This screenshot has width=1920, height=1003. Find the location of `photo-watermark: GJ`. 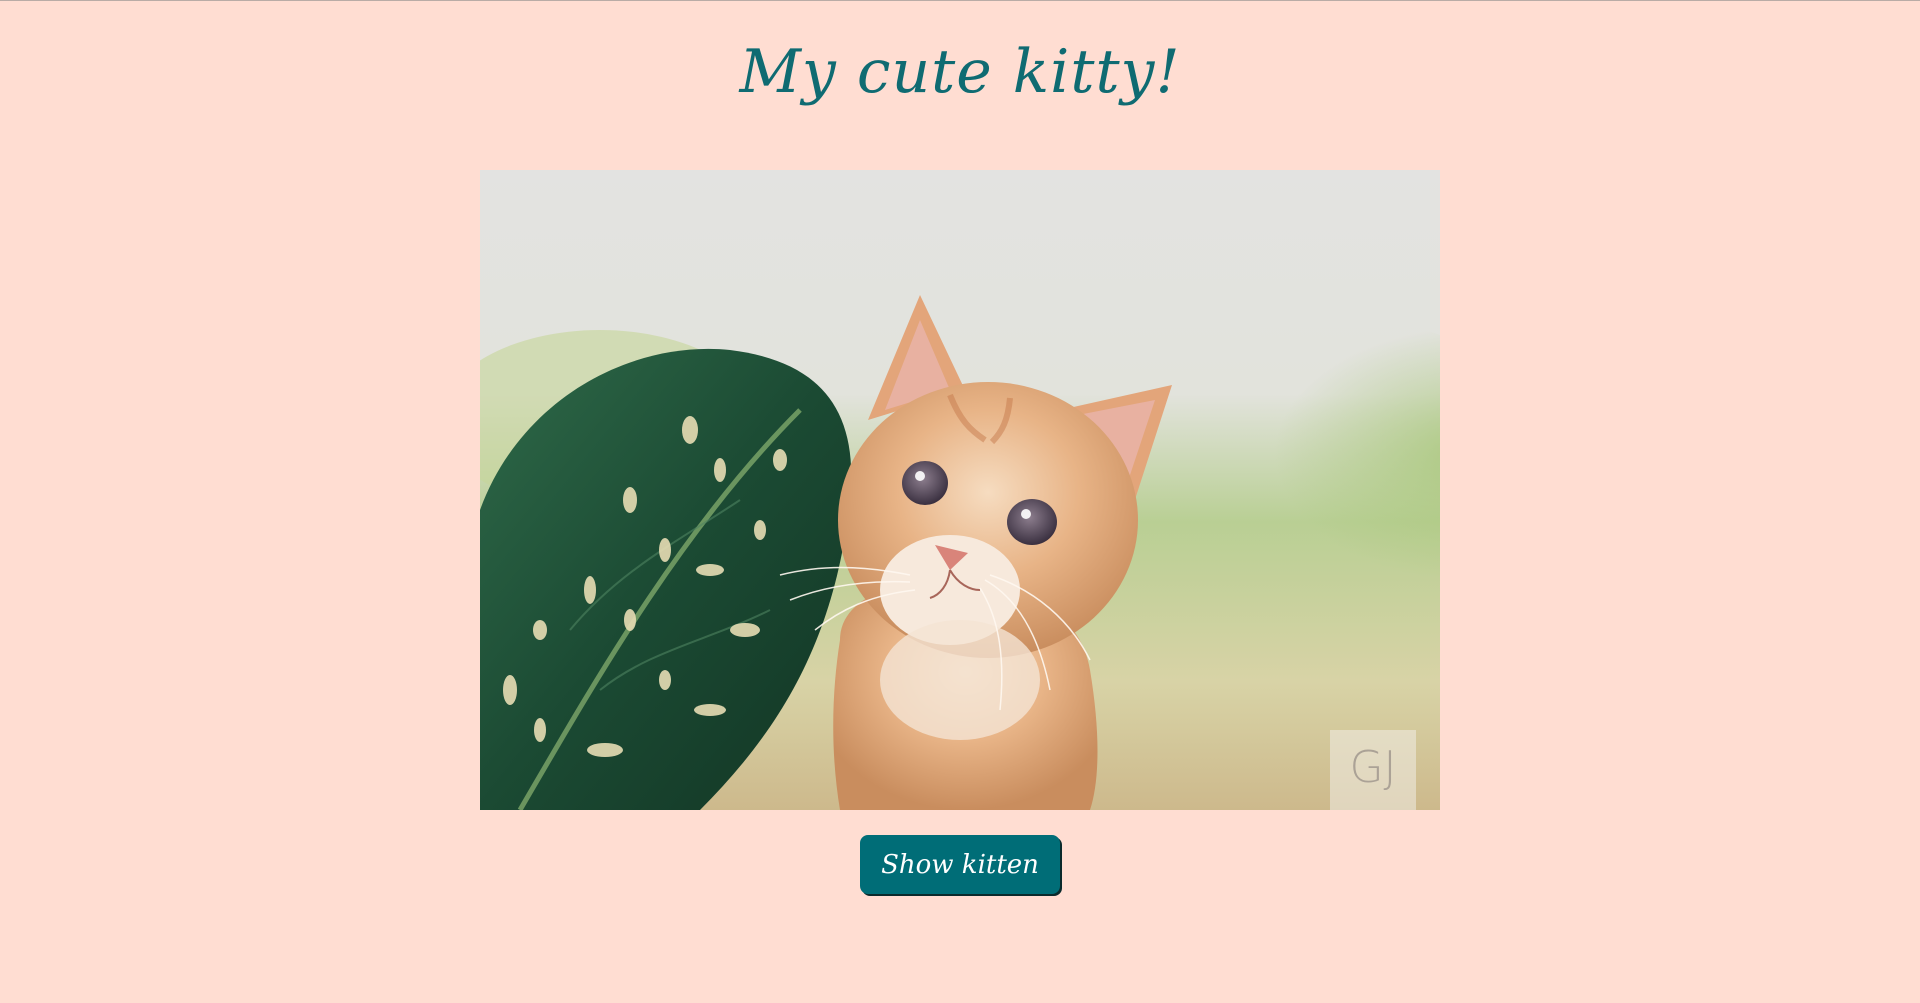

photo-watermark: GJ is located at coordinates (1373, 770).